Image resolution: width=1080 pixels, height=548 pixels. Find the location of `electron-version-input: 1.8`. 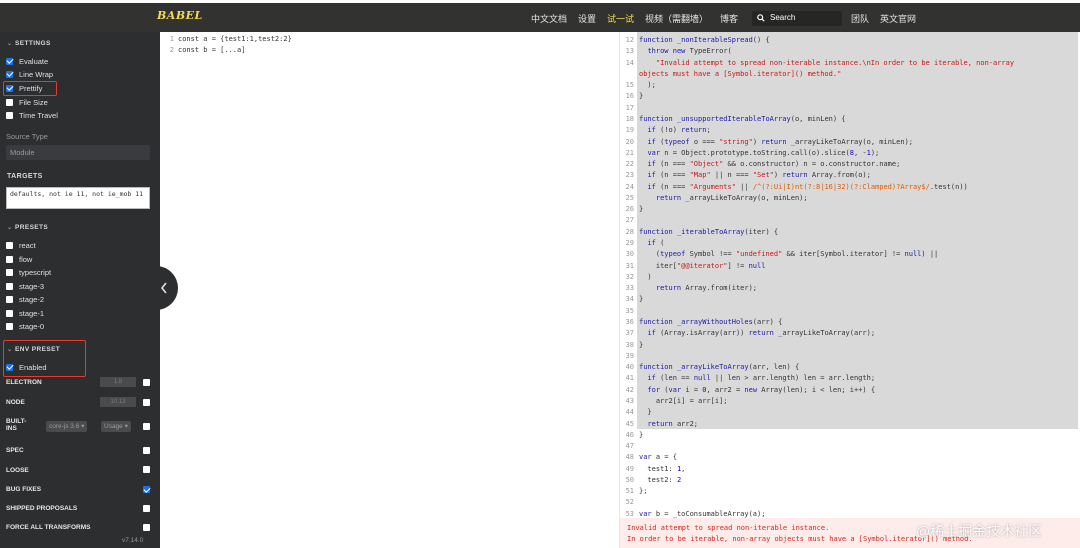

electron-version-input: 1.8 is located at coordinates (118, 382).